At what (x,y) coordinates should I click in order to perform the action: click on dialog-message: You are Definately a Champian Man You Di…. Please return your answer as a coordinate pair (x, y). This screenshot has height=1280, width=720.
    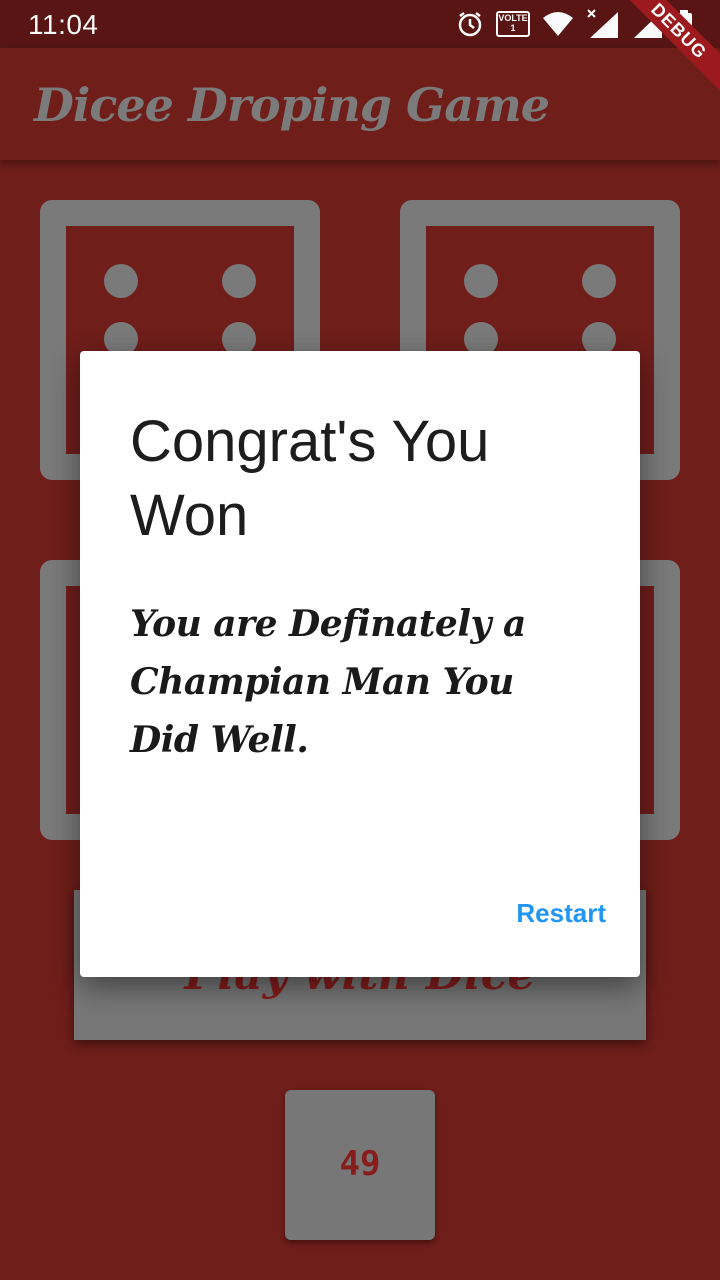
    Looking at the image, I should click on (328, 682).